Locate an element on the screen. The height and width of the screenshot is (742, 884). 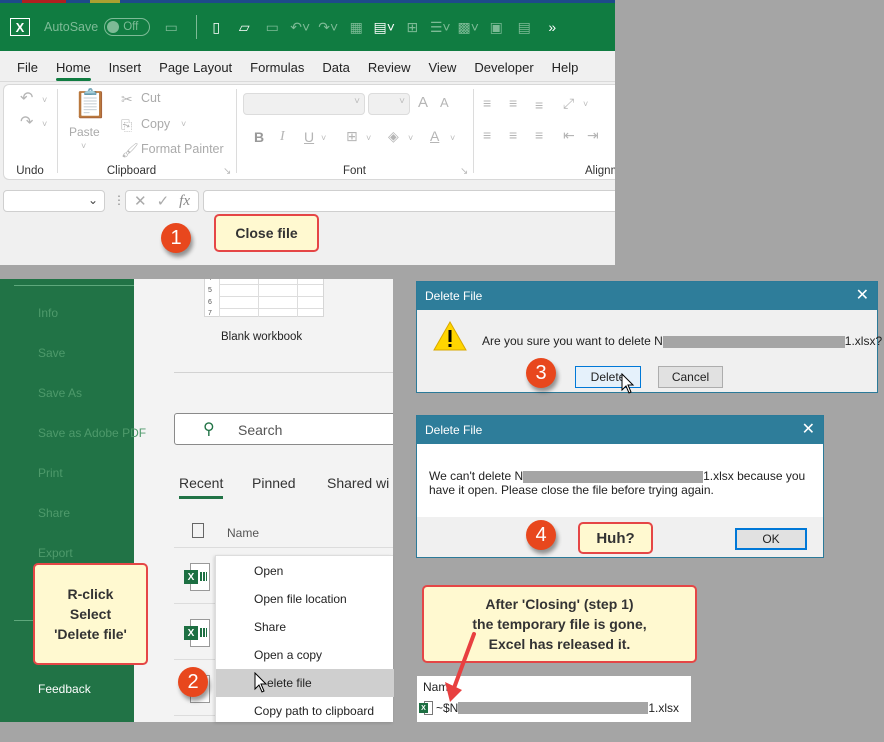
copy-dropdown-icon: ˅ is located at coordinates (183, 124).